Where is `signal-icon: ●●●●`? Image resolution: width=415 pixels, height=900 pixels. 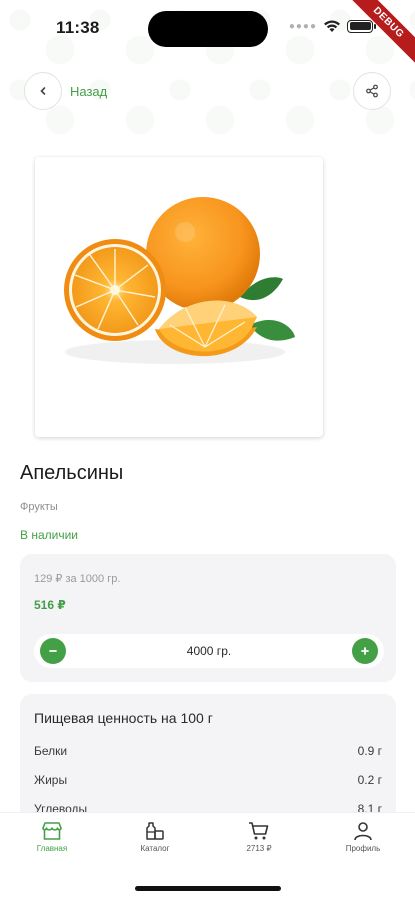
signal-icon: ●●●● is located at coordinates (302, 26).